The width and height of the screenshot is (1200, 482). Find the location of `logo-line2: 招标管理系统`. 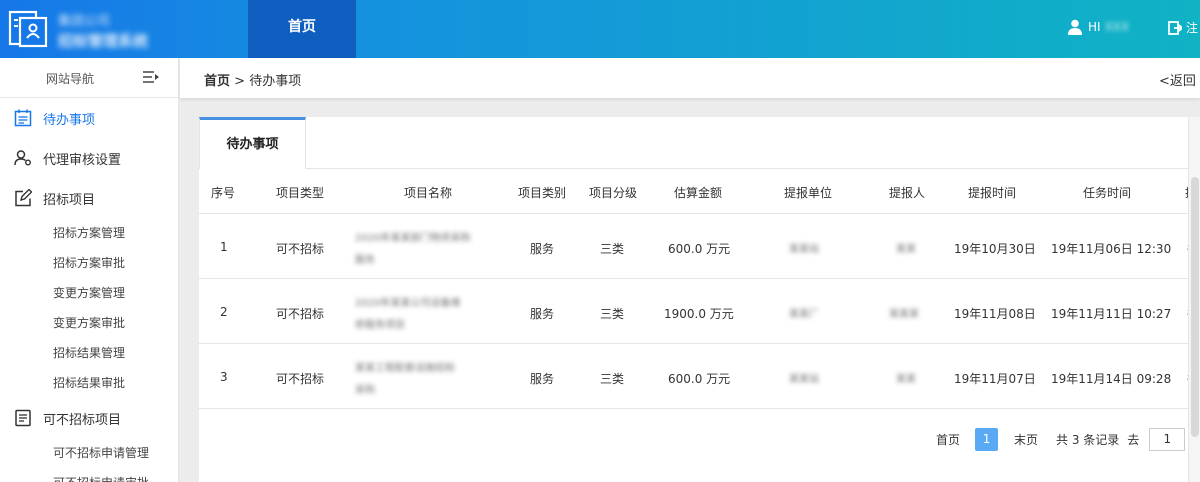

logo-line2: 招标管理系统 is located at coordinates (103, 41).